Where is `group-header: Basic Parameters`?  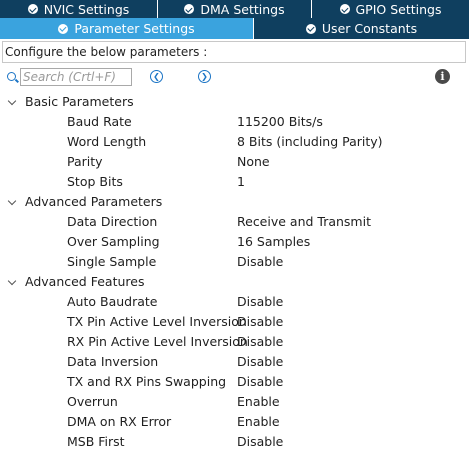 group-header: Basic Parameters is located at coordinates (234, 102).